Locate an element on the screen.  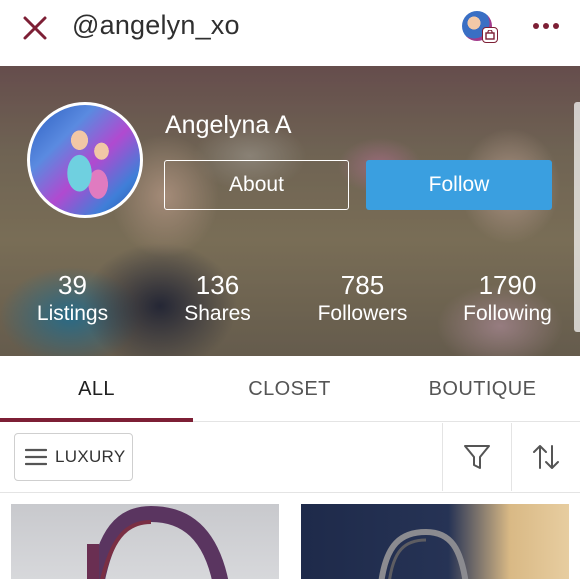
filter-icon is located at coordinates (477, 457).